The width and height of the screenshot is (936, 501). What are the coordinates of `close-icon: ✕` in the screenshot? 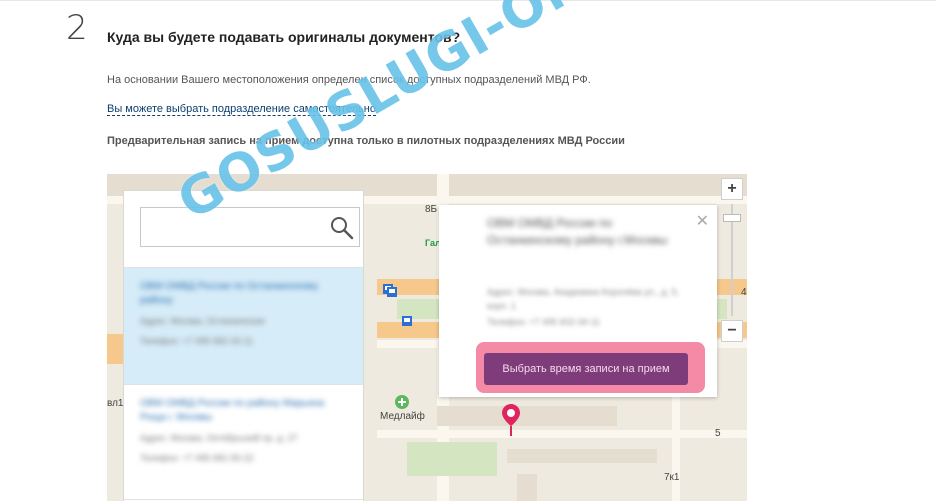 It's located at (702, 221).